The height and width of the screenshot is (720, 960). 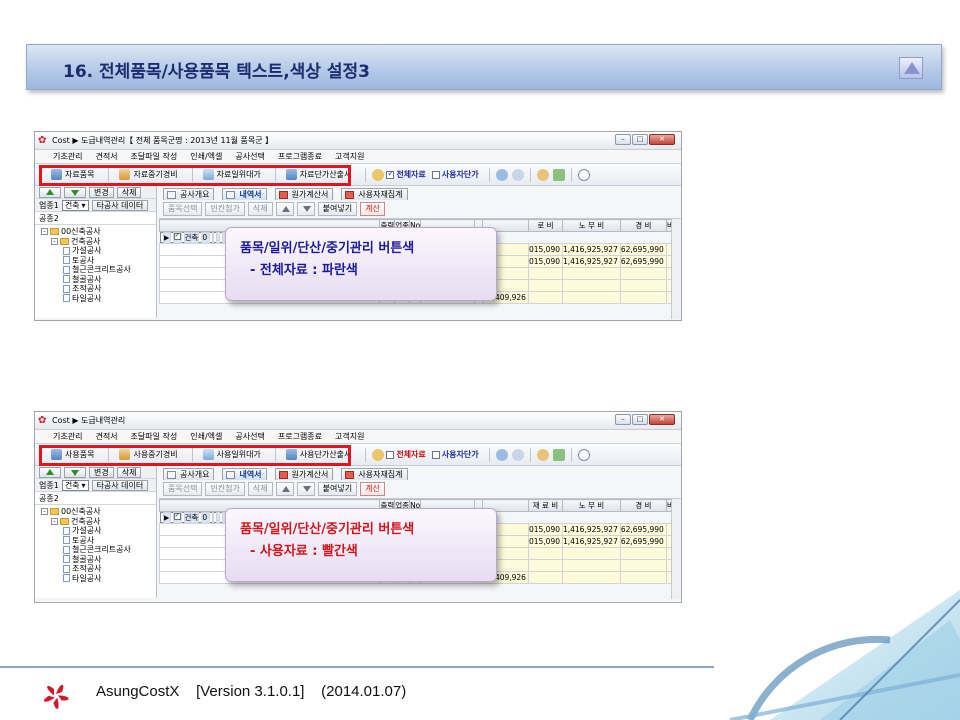 I want to click on header-material: 재 료 비, so click(x=545, y=505).